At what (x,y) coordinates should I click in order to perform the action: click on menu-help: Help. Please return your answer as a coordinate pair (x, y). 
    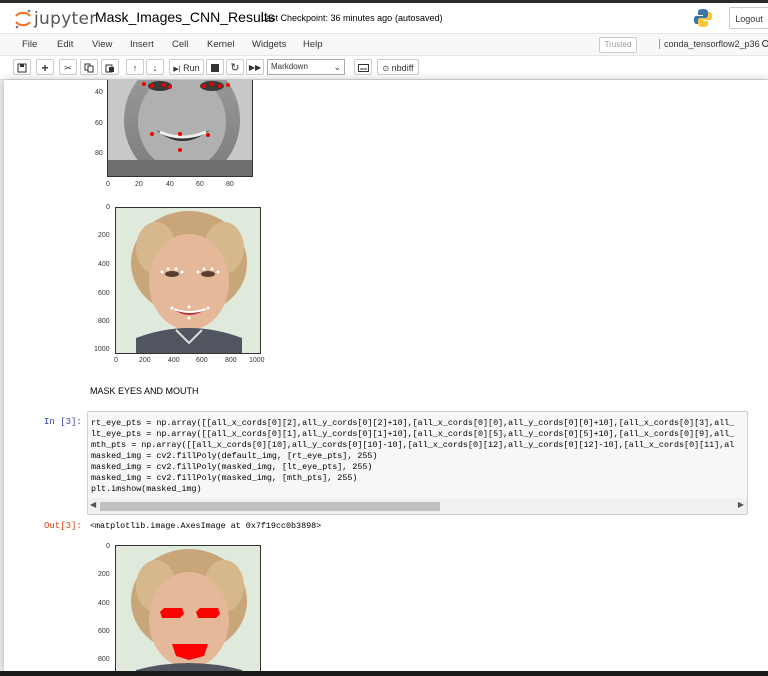
    Looking at the image, I should click on (313, 44).